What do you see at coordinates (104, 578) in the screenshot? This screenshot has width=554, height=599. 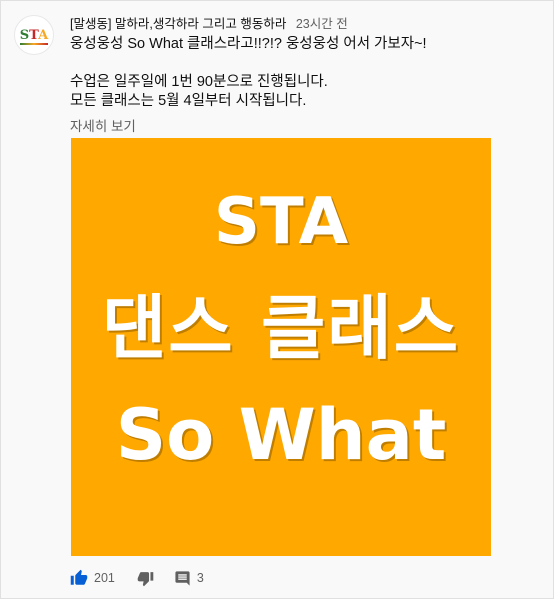 I see `like-count: 201` at bounding box center [104, 578].